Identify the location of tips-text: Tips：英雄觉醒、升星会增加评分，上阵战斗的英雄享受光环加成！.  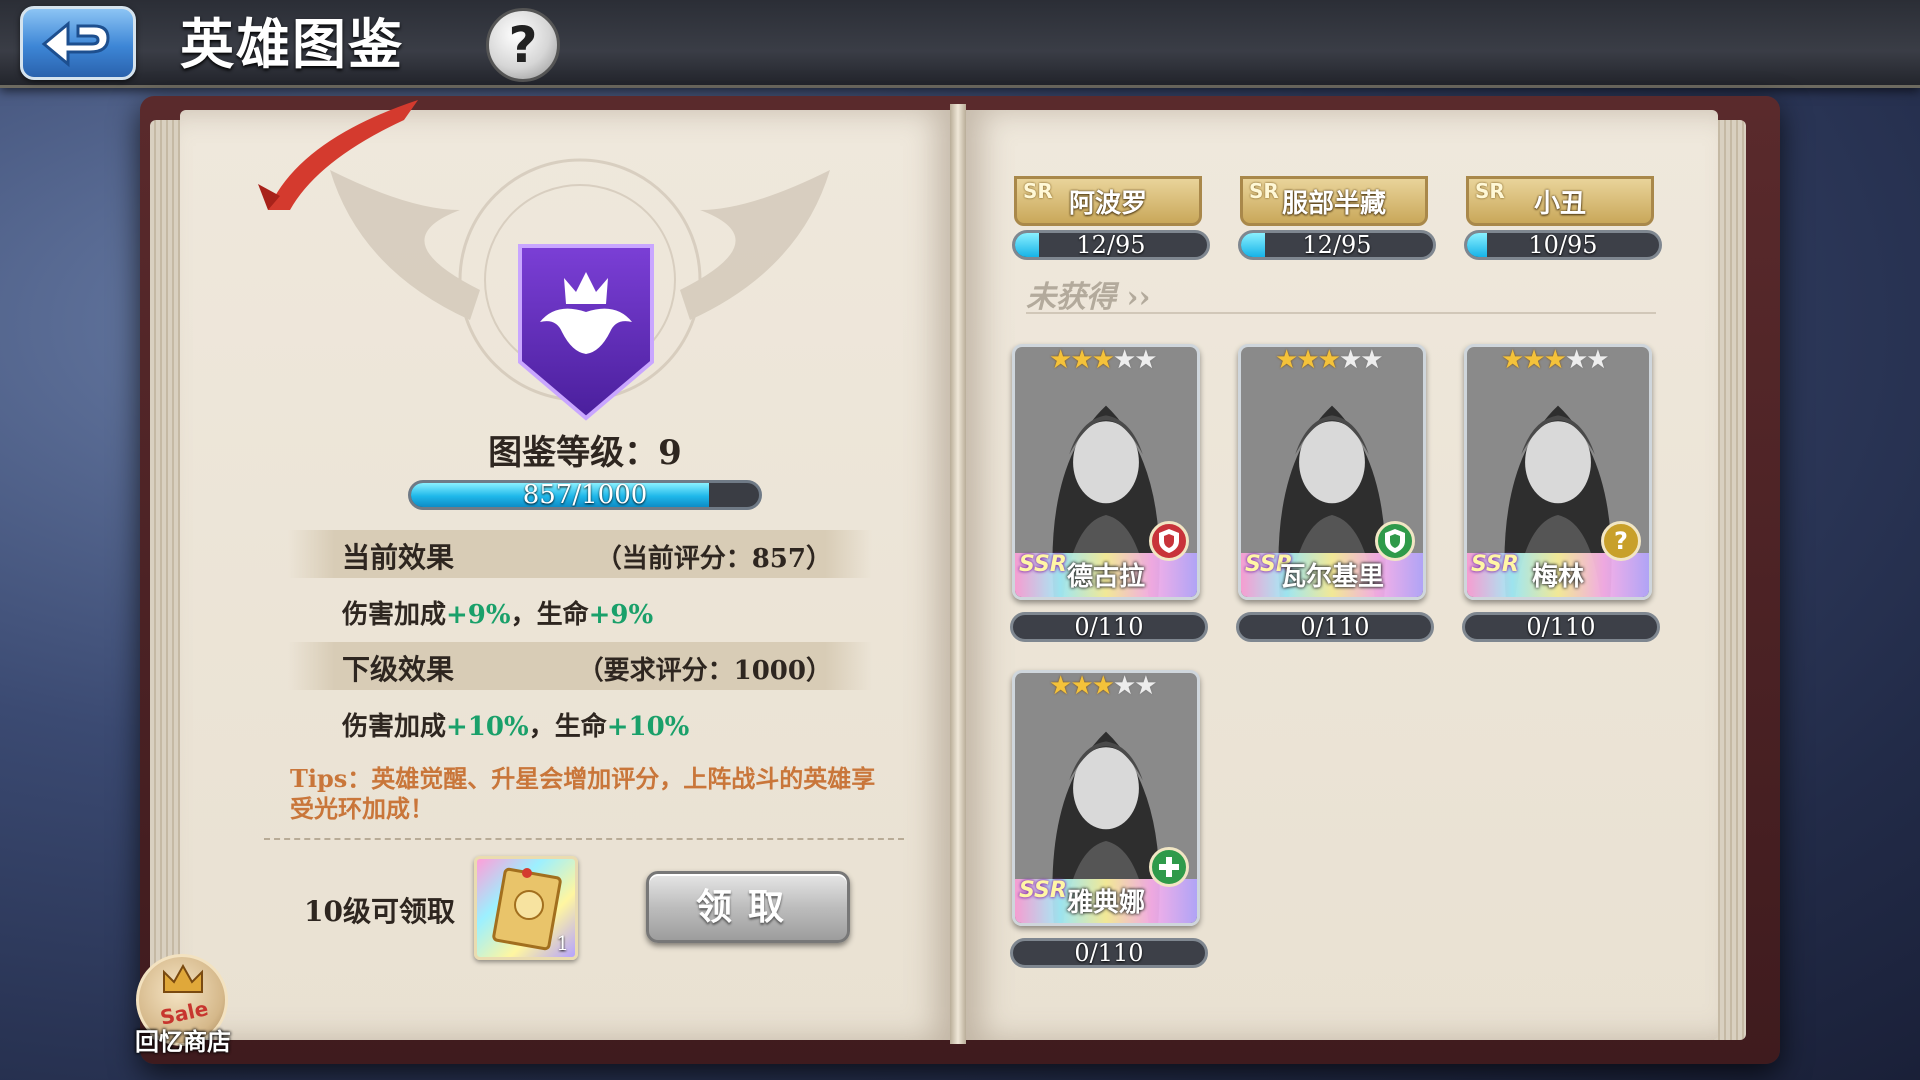
(583, 793).